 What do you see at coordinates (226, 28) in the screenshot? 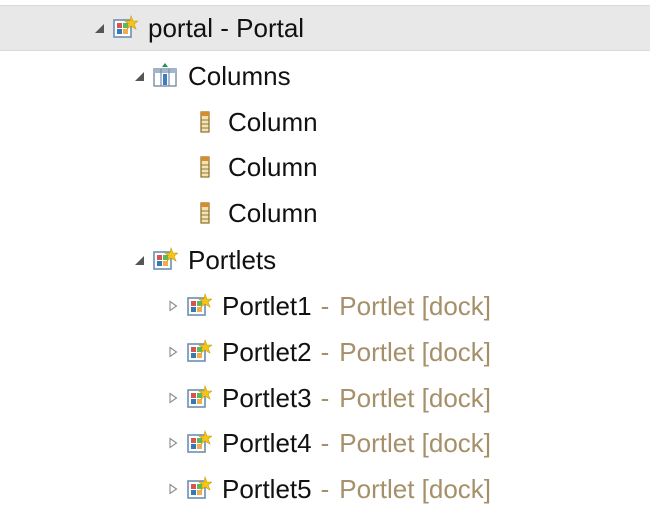
I see `tree-node-label: portal - Portal` at bounding box center [226, 28].